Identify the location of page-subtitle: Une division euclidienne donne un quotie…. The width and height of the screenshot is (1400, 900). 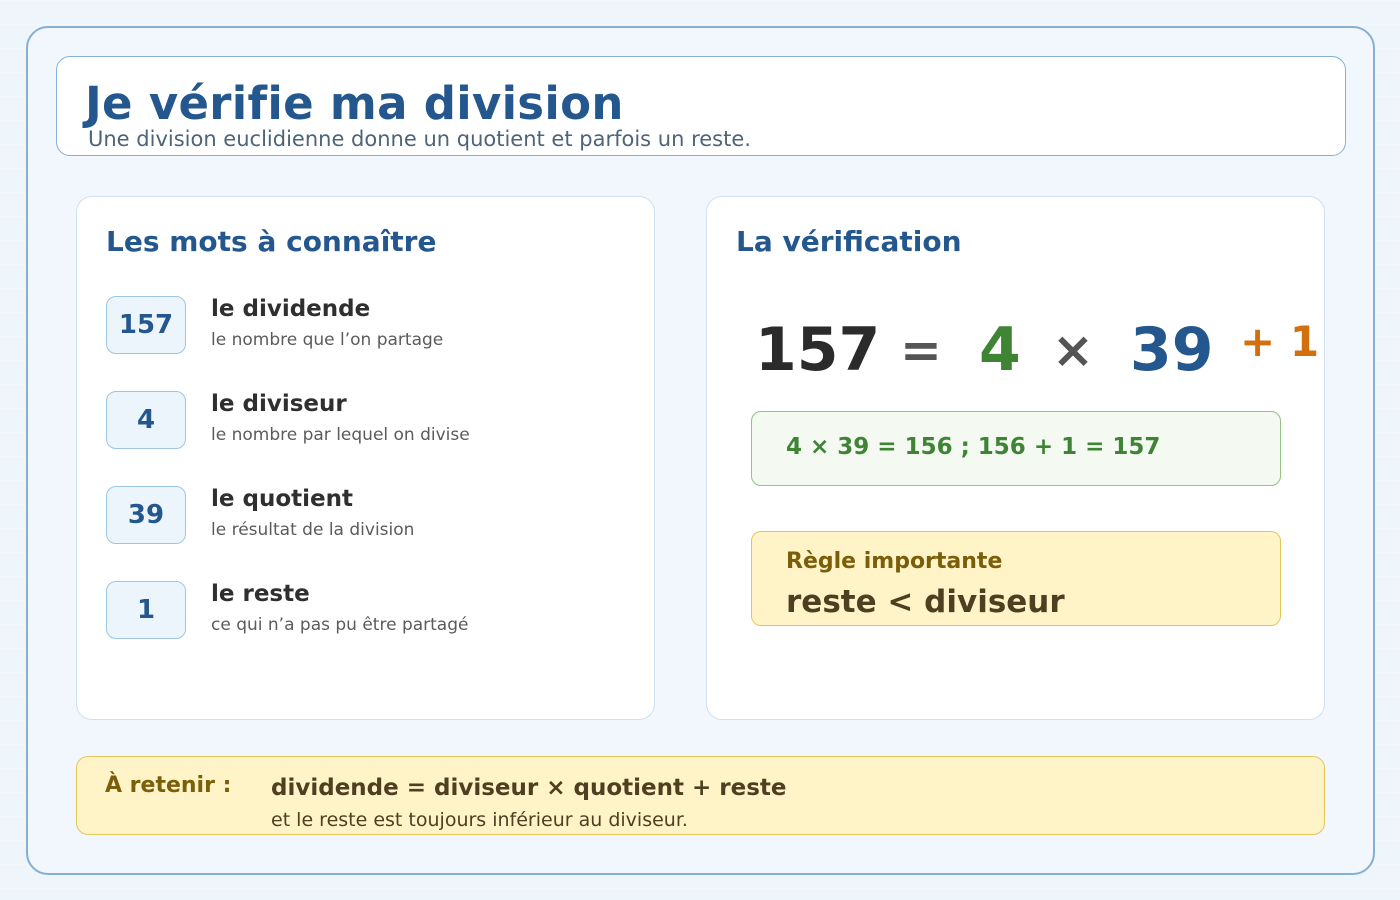
(419, 139).